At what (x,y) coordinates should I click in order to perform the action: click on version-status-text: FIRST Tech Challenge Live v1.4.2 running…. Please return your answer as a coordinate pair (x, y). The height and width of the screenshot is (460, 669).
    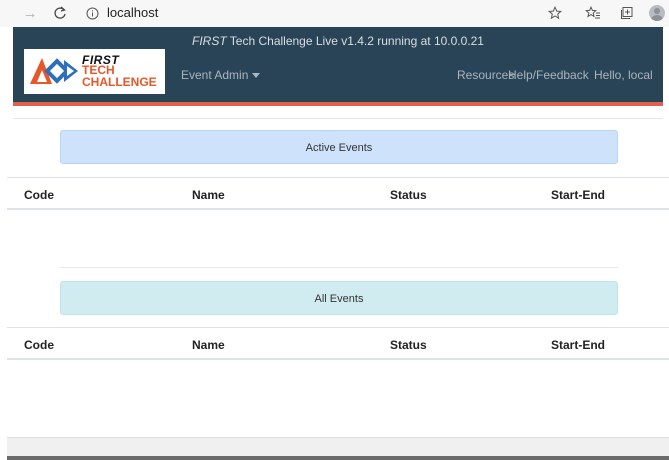
    Looking at the image, I should click on (338, 41).